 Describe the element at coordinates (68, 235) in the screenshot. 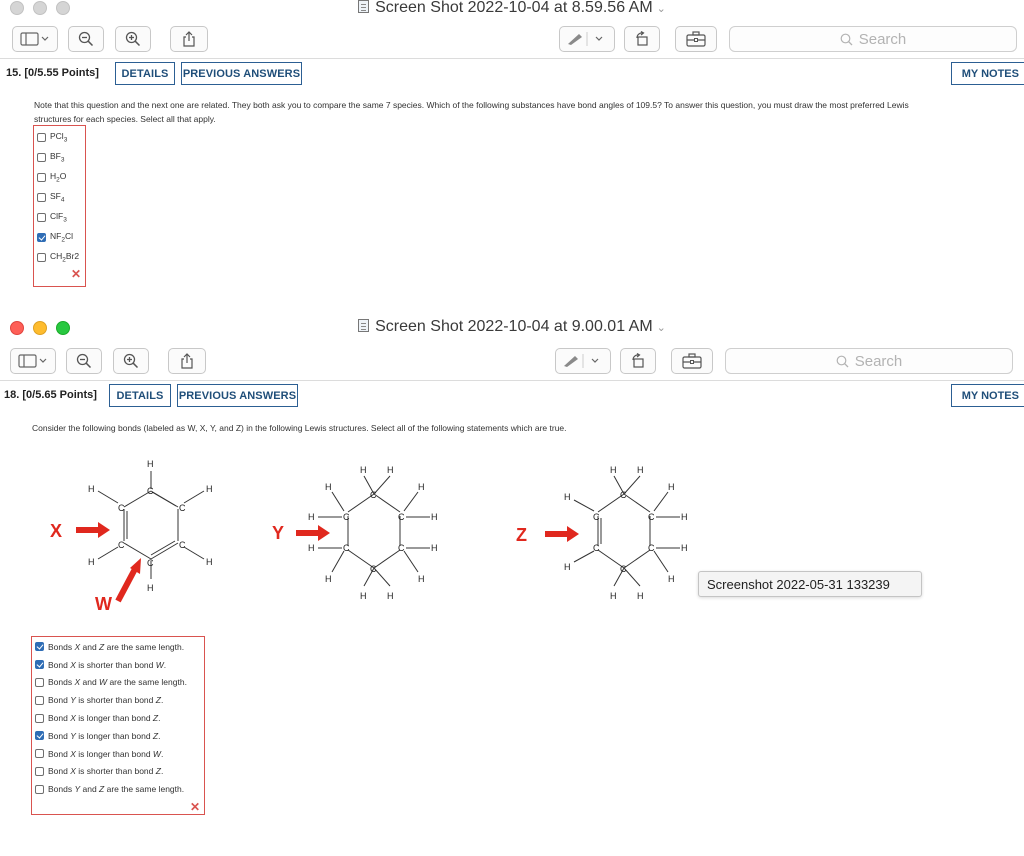

I see `option-label-text: Cl` at that location.